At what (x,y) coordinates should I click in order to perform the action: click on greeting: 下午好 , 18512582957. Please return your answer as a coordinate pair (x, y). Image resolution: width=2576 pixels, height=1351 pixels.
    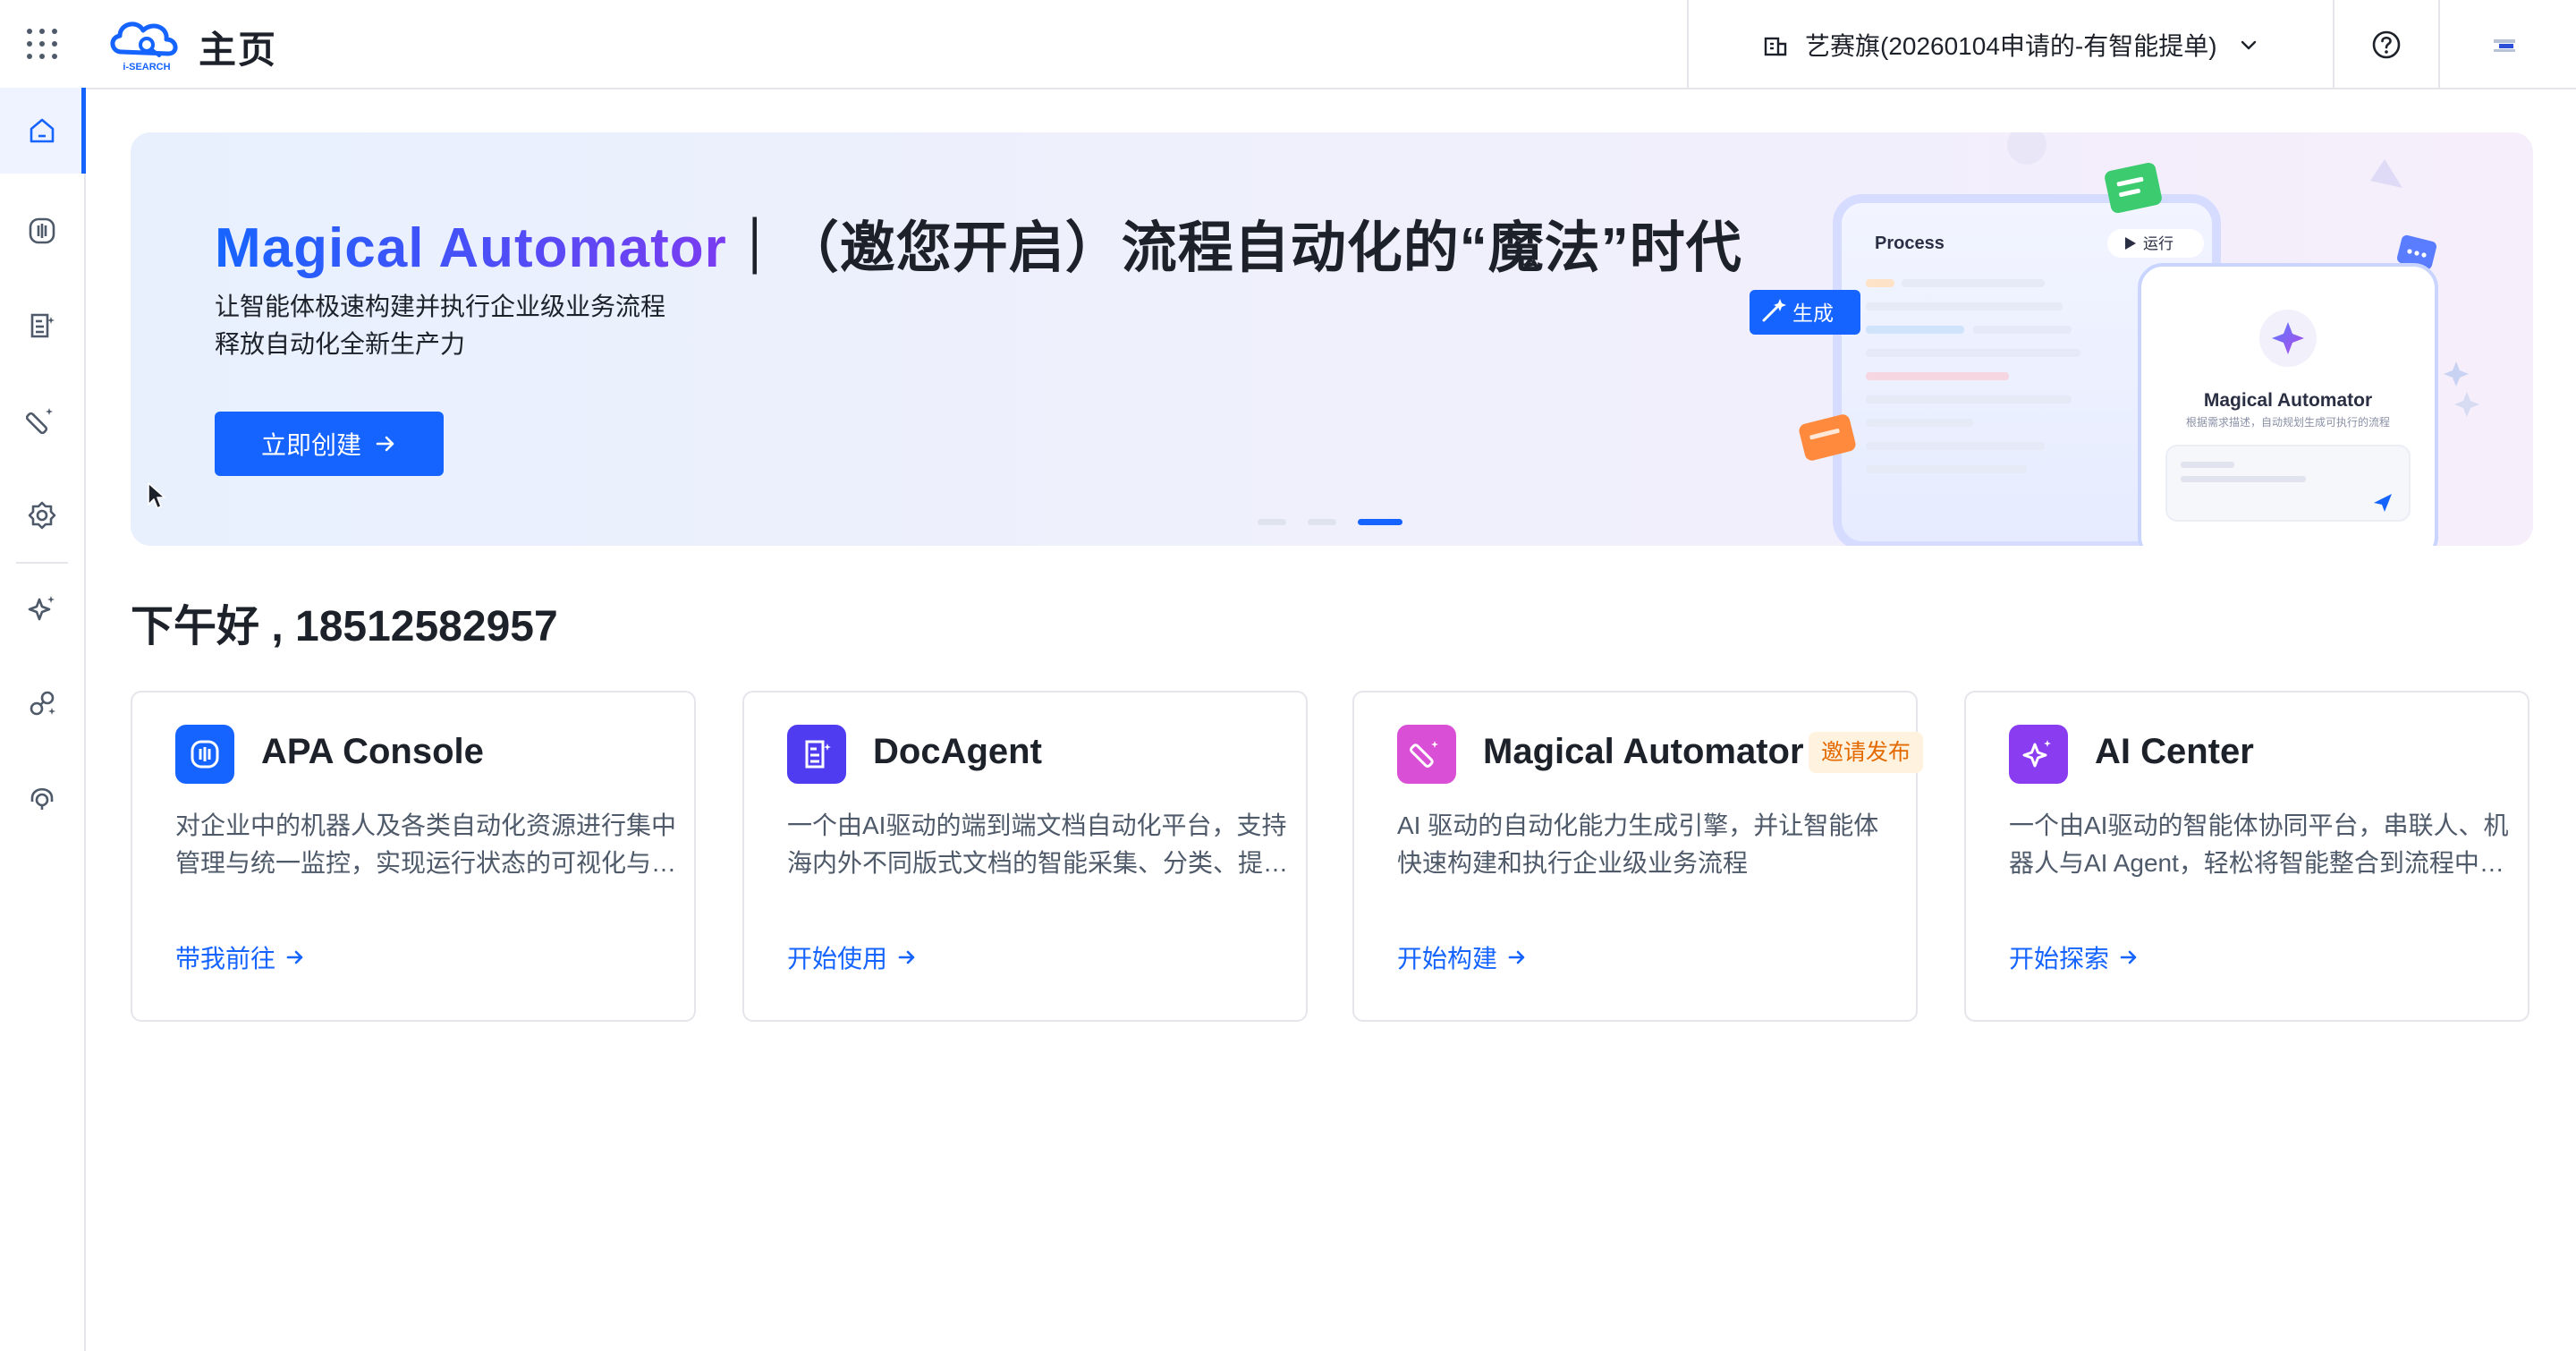
    Looking at the image, I should click on (344, 627).